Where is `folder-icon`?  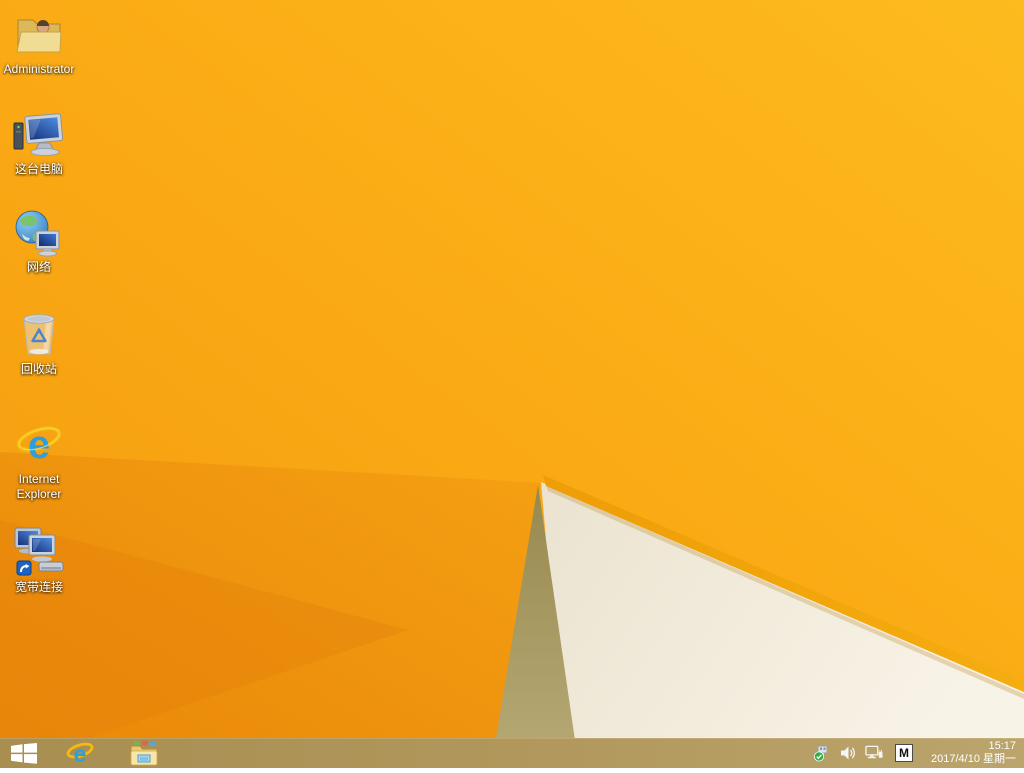 folder-icon is located at coordinates (144, 752).